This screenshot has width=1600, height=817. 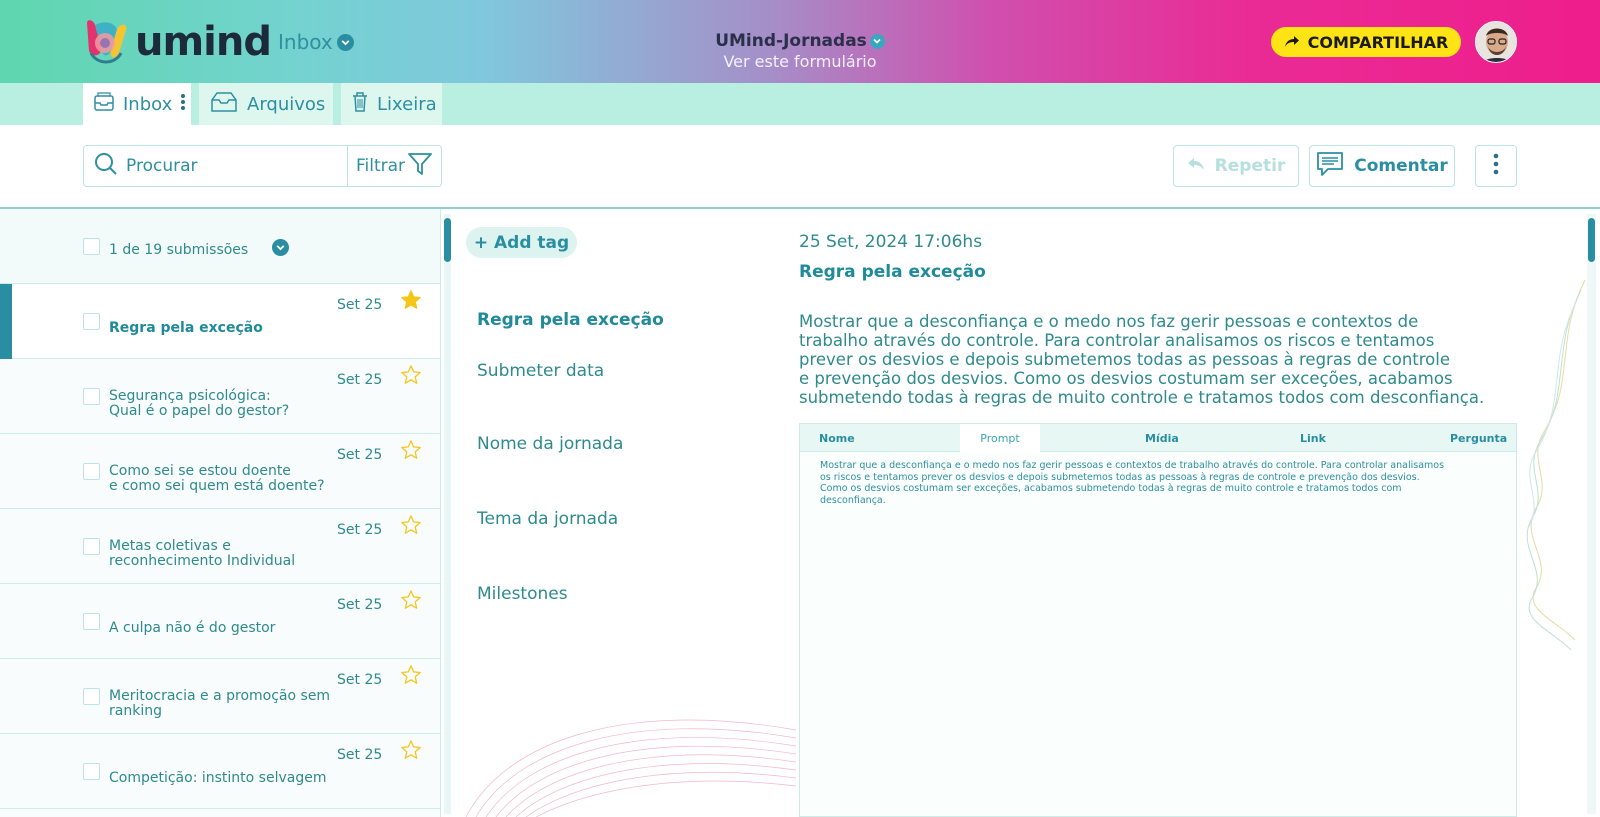 What do you see at coordinates (541, 371) in the screenshot?
I see `field-label-submit-date: Submeter data` at bounding box center [541, 371].